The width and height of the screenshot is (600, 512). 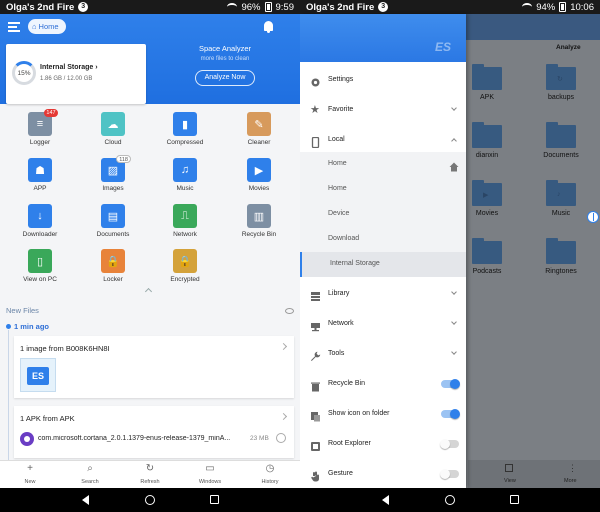 What do you see at coordinates (561, 77) in the screenshot?
I see `folder-icon: ↻` at bounding box center [561, 77].